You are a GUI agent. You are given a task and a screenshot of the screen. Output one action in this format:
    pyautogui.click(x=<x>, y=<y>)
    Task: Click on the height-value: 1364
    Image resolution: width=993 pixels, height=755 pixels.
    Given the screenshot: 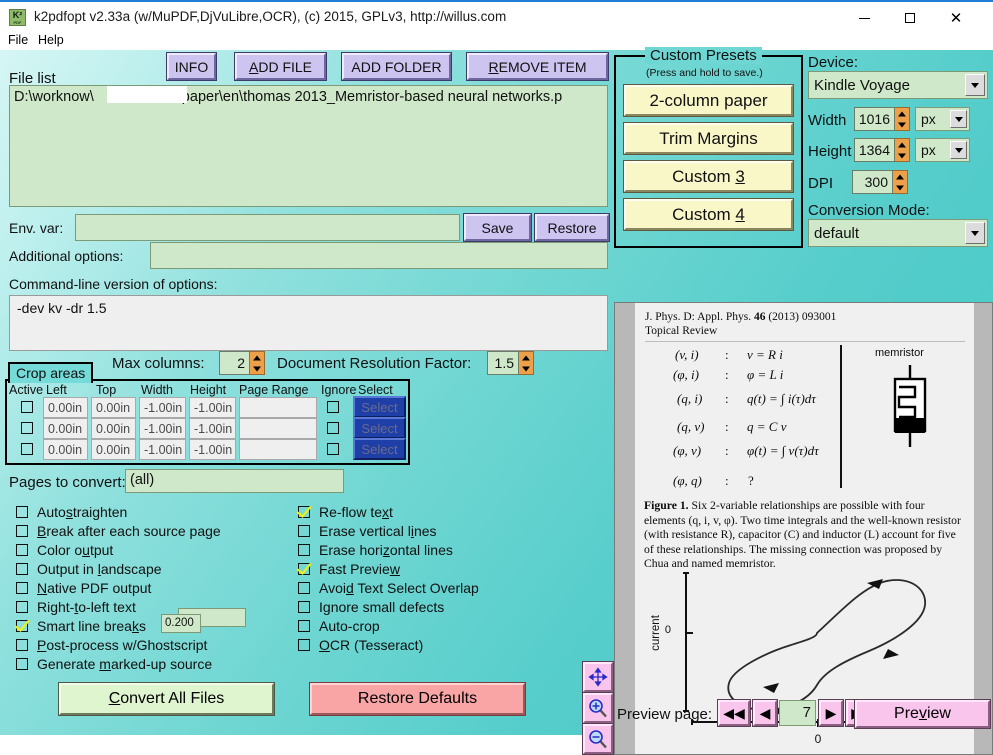 What is the action you would take?
    pyautogui.click(x=874, y=150)
    